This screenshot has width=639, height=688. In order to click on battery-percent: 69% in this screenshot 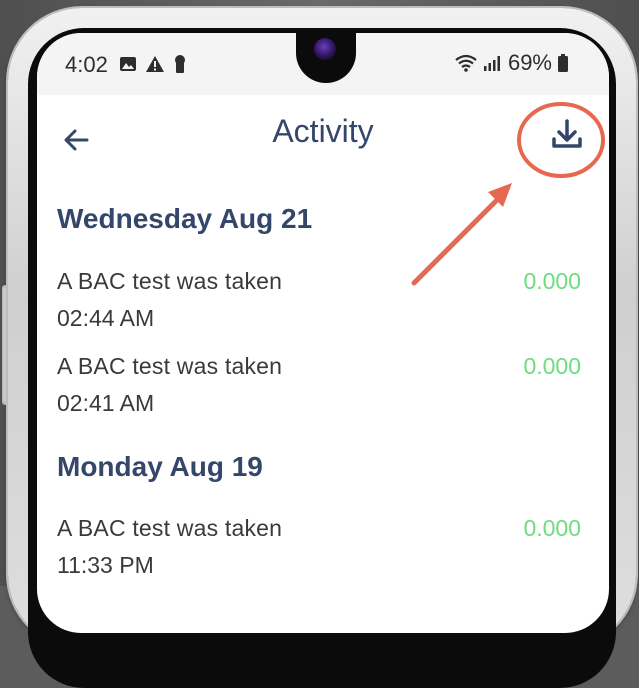, I will do `click(529, 62)`.